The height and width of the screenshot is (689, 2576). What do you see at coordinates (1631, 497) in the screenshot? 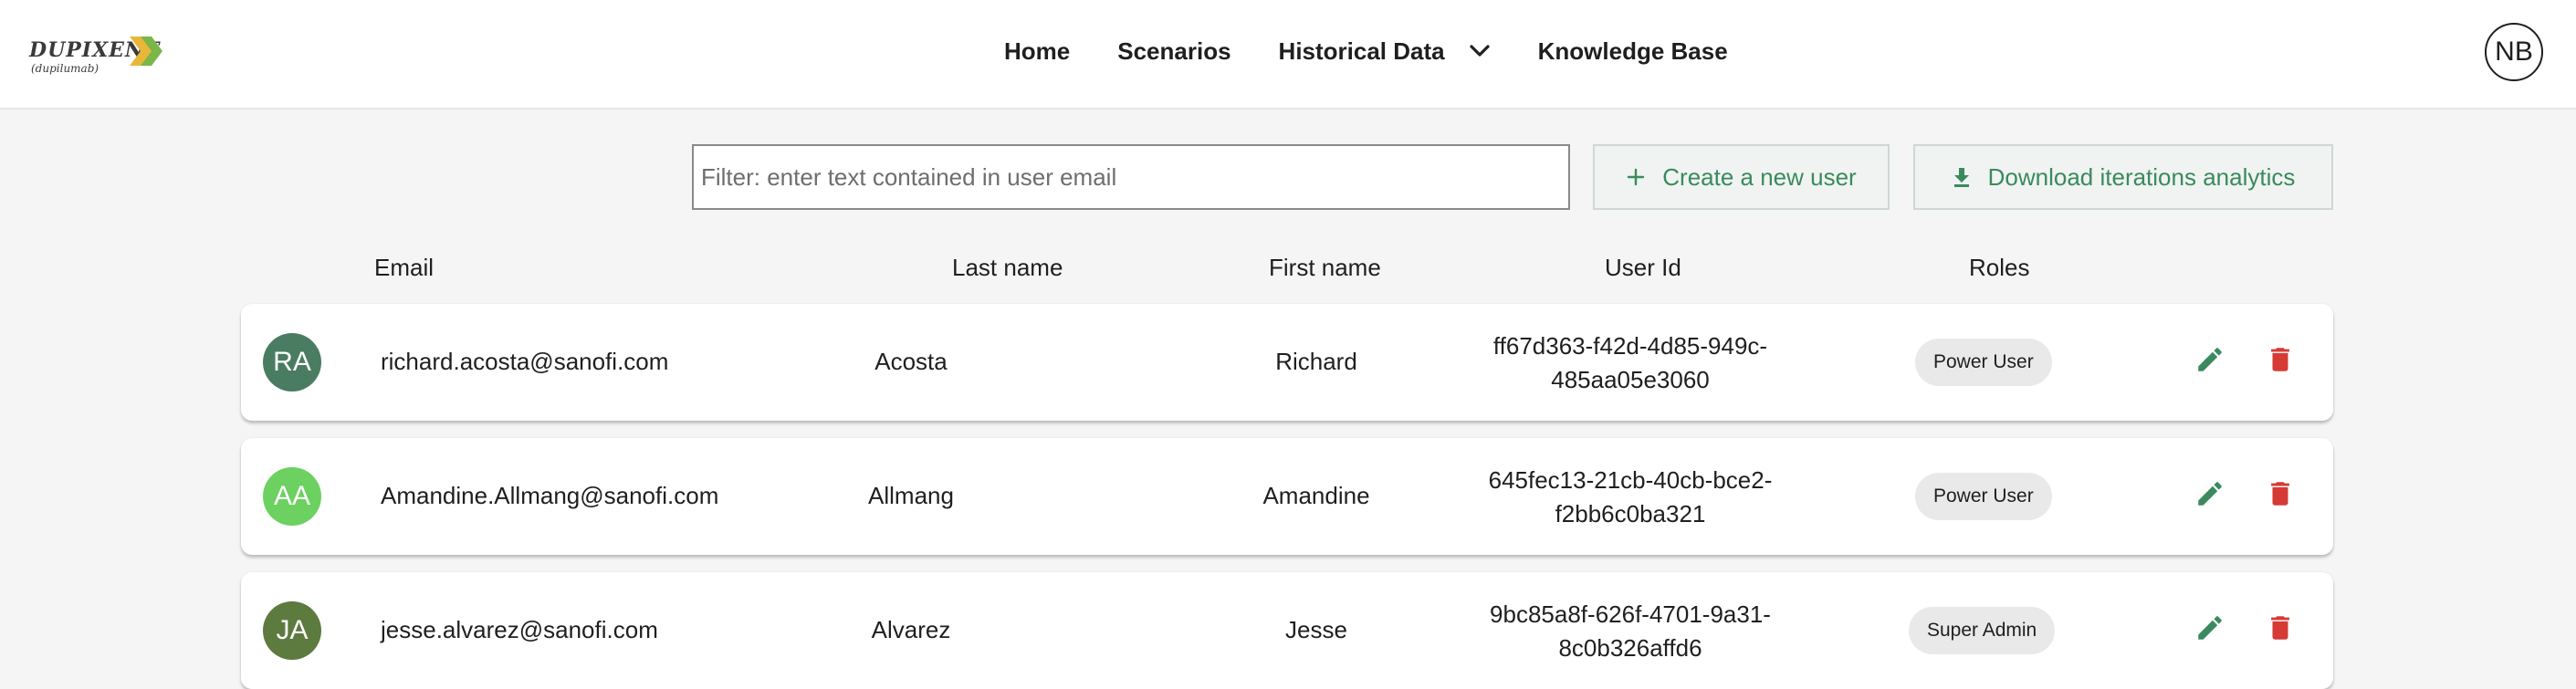
I see `user-id: 645fec13-21cb-40cb-bce2- f2bb6c0ba321` at bounding box center [1631, 497].